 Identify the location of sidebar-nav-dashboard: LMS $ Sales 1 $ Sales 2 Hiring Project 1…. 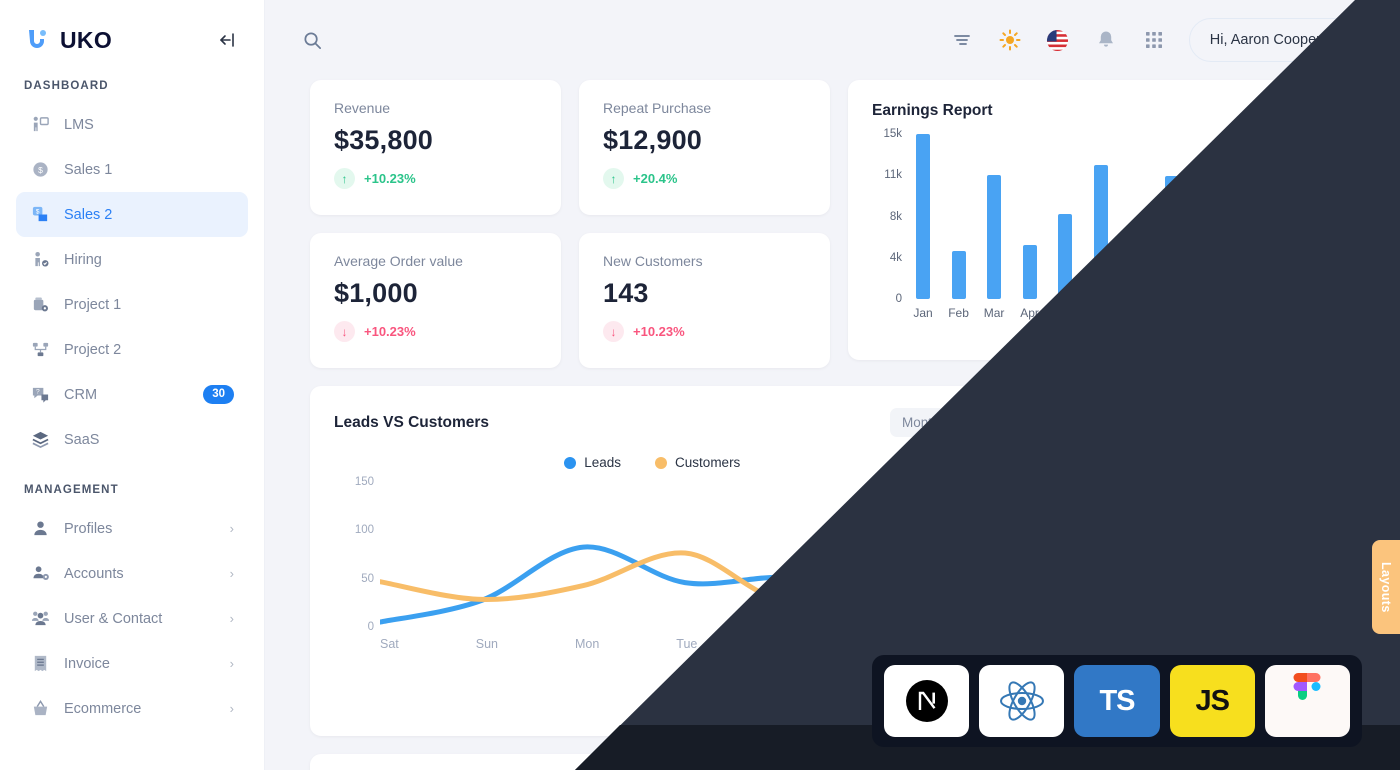
(132, 282).